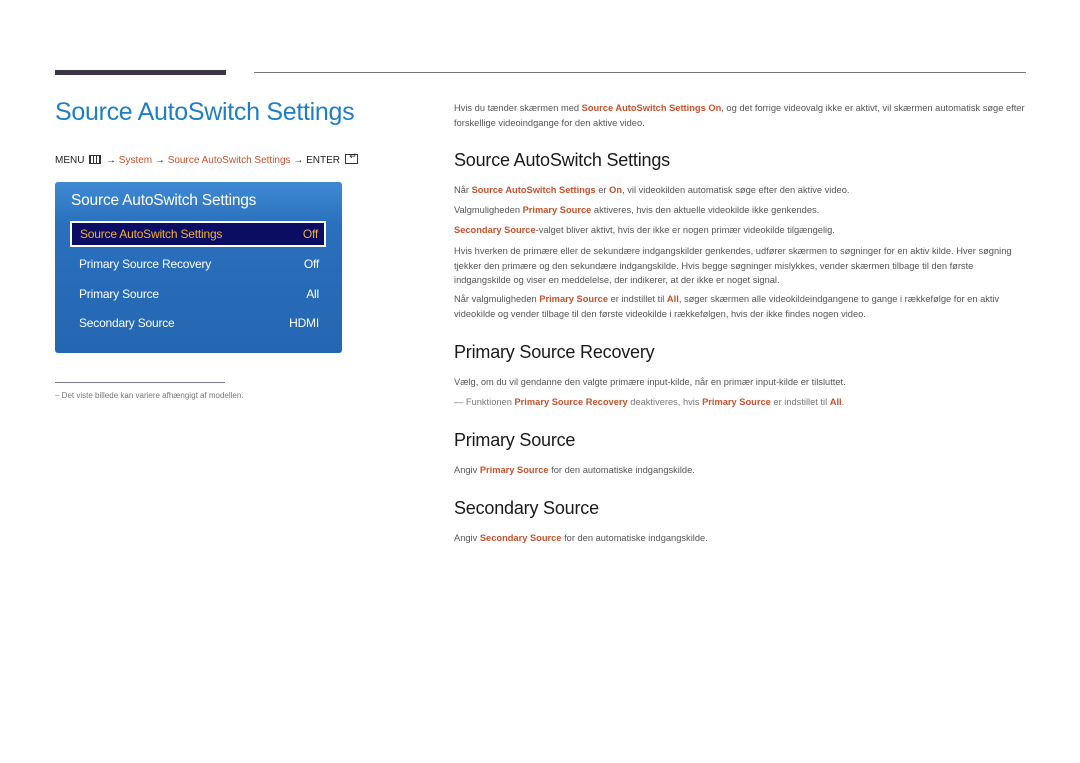 The image size is (1080, 763). Describe the element at coordinates (665, 402) in the screenshot. I see `text: deaktiveres, hvis` at that location.